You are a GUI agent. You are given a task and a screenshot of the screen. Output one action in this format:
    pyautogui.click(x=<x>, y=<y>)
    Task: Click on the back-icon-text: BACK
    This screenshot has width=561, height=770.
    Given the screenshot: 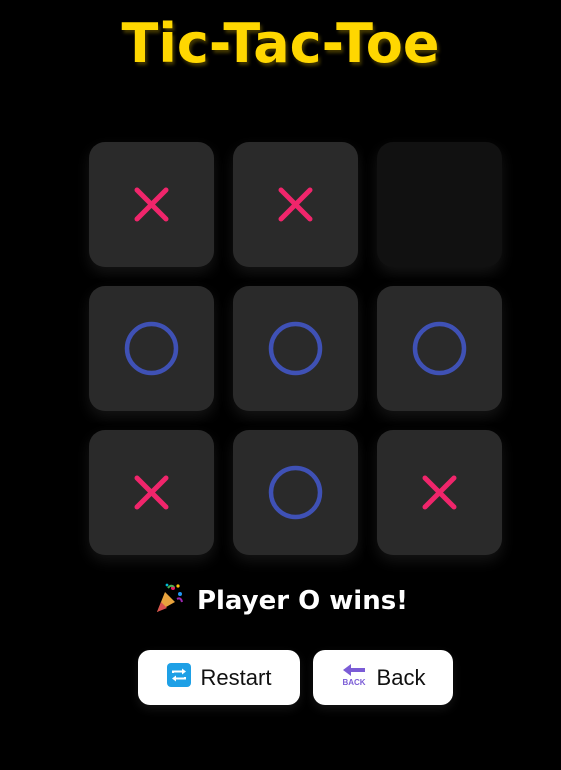 What is the action you would take?
    pyautogui.click(x=353, y=682)
    